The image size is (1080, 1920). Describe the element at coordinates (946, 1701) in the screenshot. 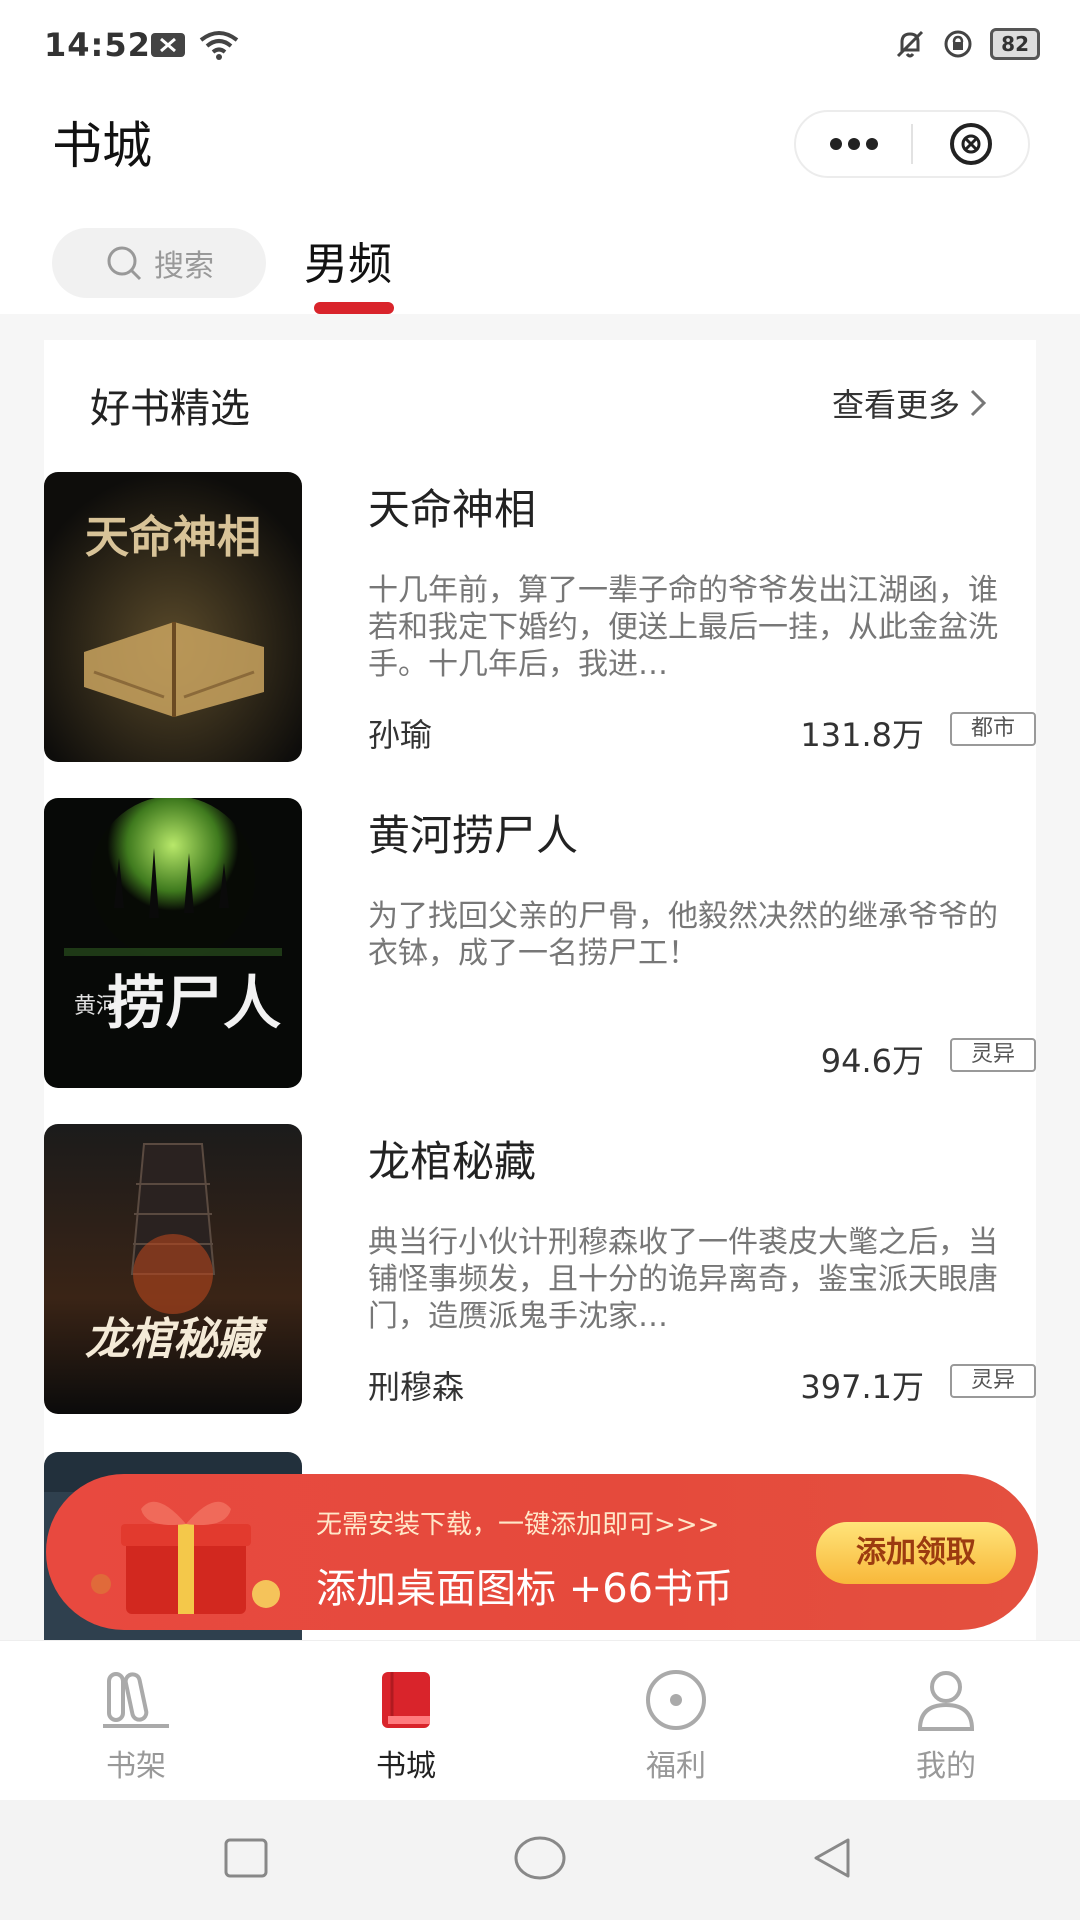

I see `profile-icon` at that location.